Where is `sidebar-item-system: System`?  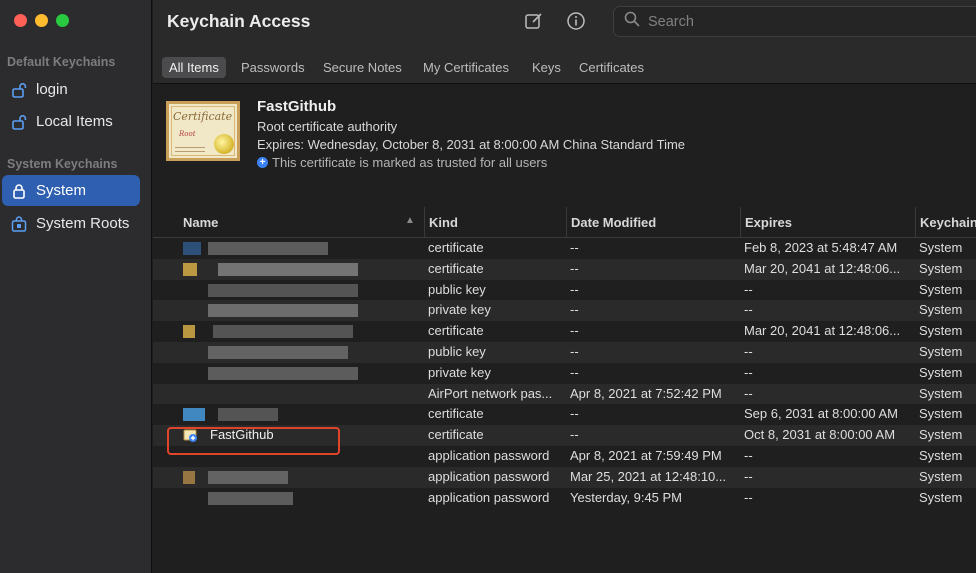 sidebar-item-system: System is located at coordinates (71, 190).